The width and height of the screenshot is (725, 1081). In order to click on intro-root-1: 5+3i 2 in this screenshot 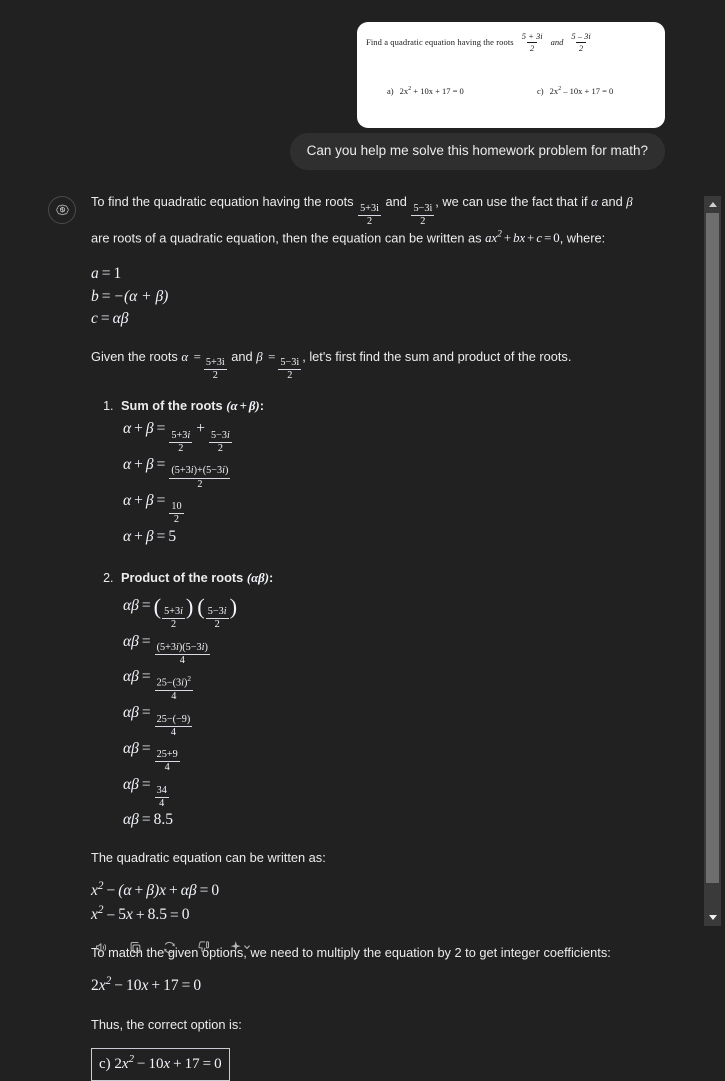, I will do `click(369, 214)`.